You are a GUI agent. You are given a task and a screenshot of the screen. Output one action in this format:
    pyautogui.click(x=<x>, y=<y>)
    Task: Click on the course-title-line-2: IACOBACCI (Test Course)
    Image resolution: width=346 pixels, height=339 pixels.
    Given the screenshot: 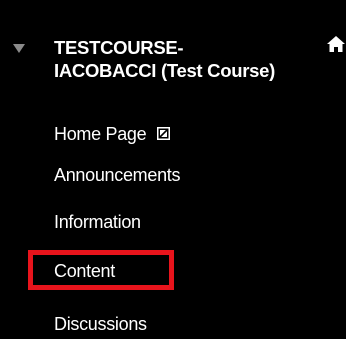 What is the action you would take?
    pyautogui.click(x=164, y=70)
    